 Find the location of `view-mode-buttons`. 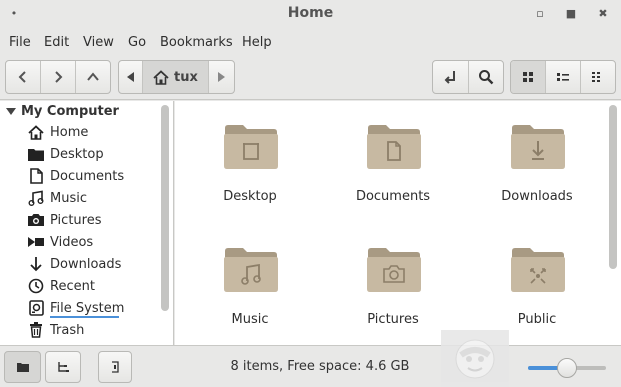

view-mode-buttons is located at coordinates (563, 77).